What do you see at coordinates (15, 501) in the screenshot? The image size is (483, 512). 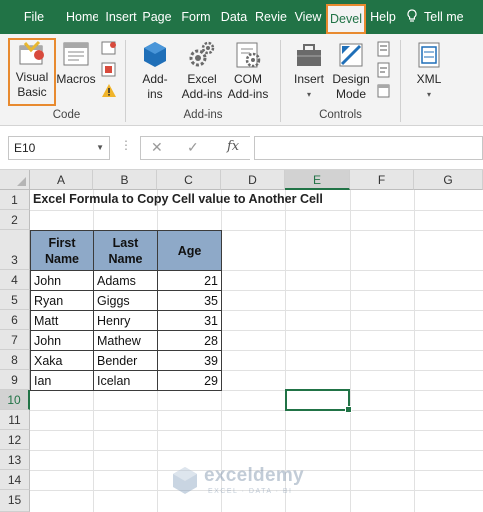 I see `row-header-15: 15` at bounding box center [15, 501].